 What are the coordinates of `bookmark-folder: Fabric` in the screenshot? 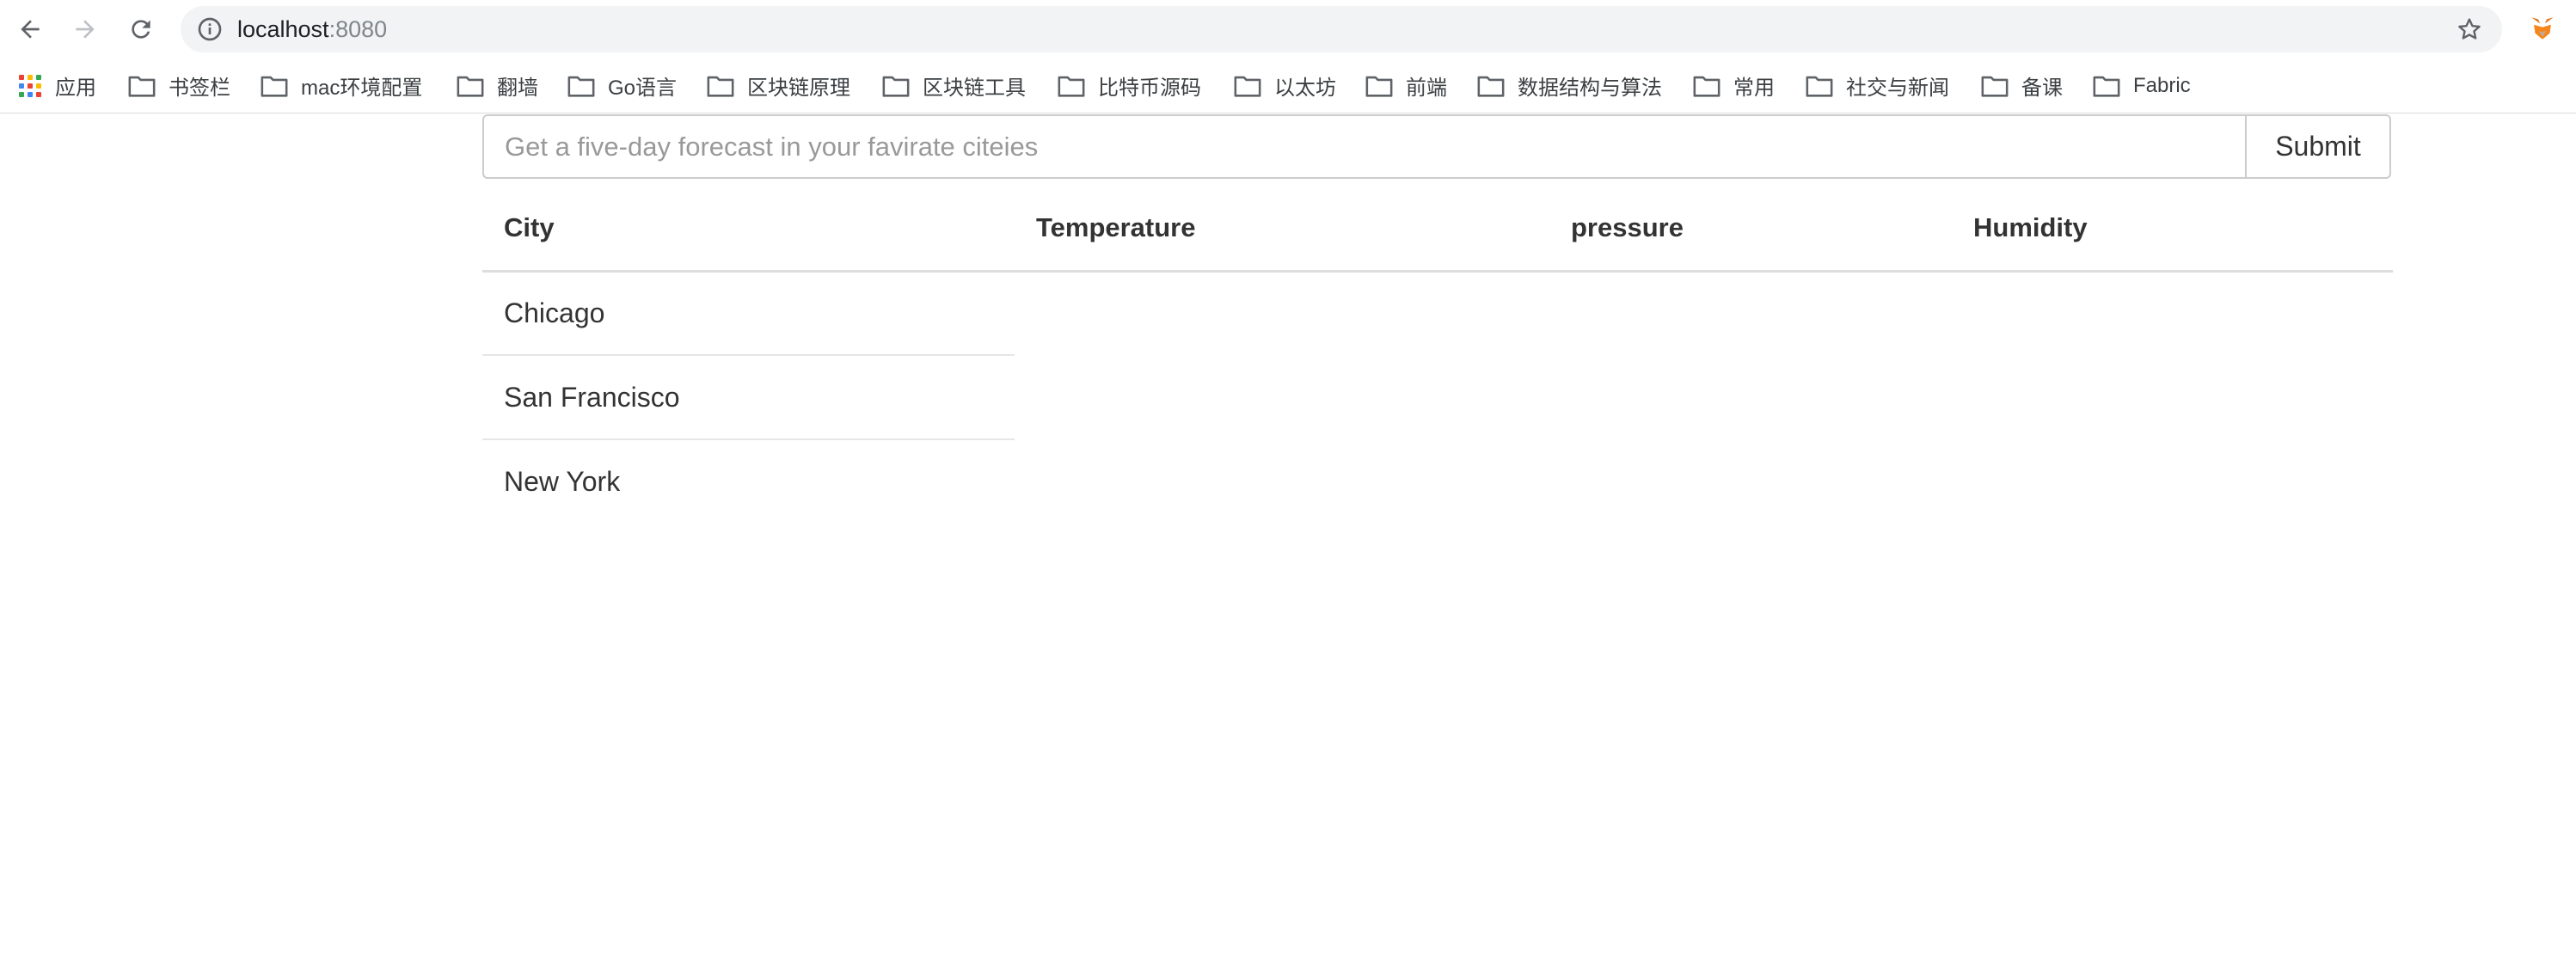 It's located at (2141, 85).